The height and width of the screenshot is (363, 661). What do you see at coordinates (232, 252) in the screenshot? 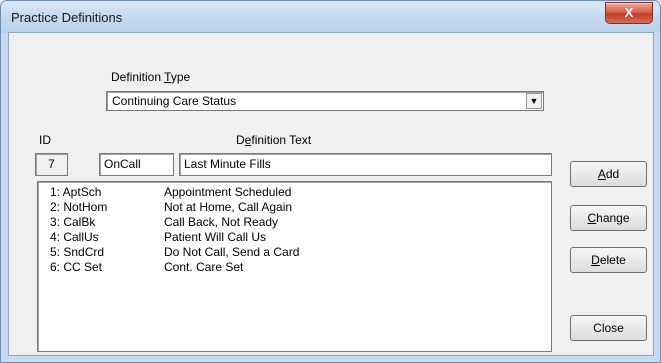
I see `list-item-description: Do Not Call, Send a Card` at bounding box center [232, 252].